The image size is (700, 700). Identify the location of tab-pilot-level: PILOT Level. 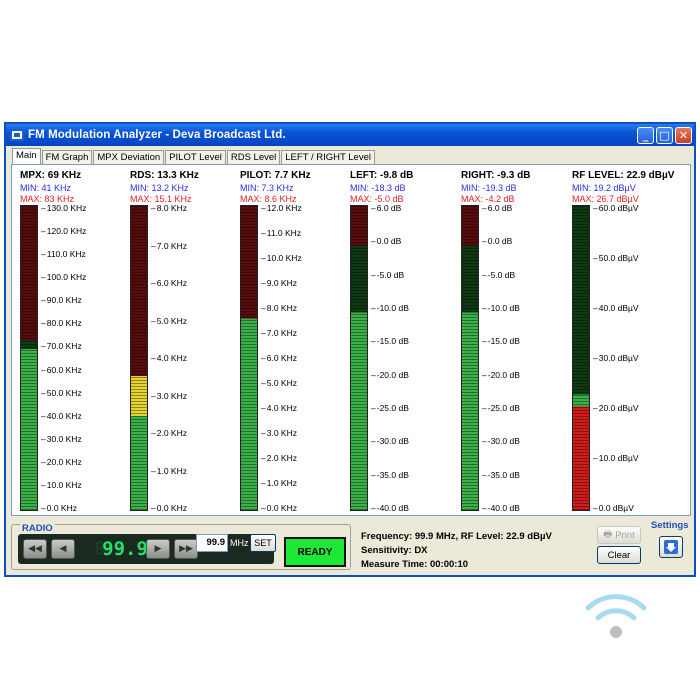
(195, 157).